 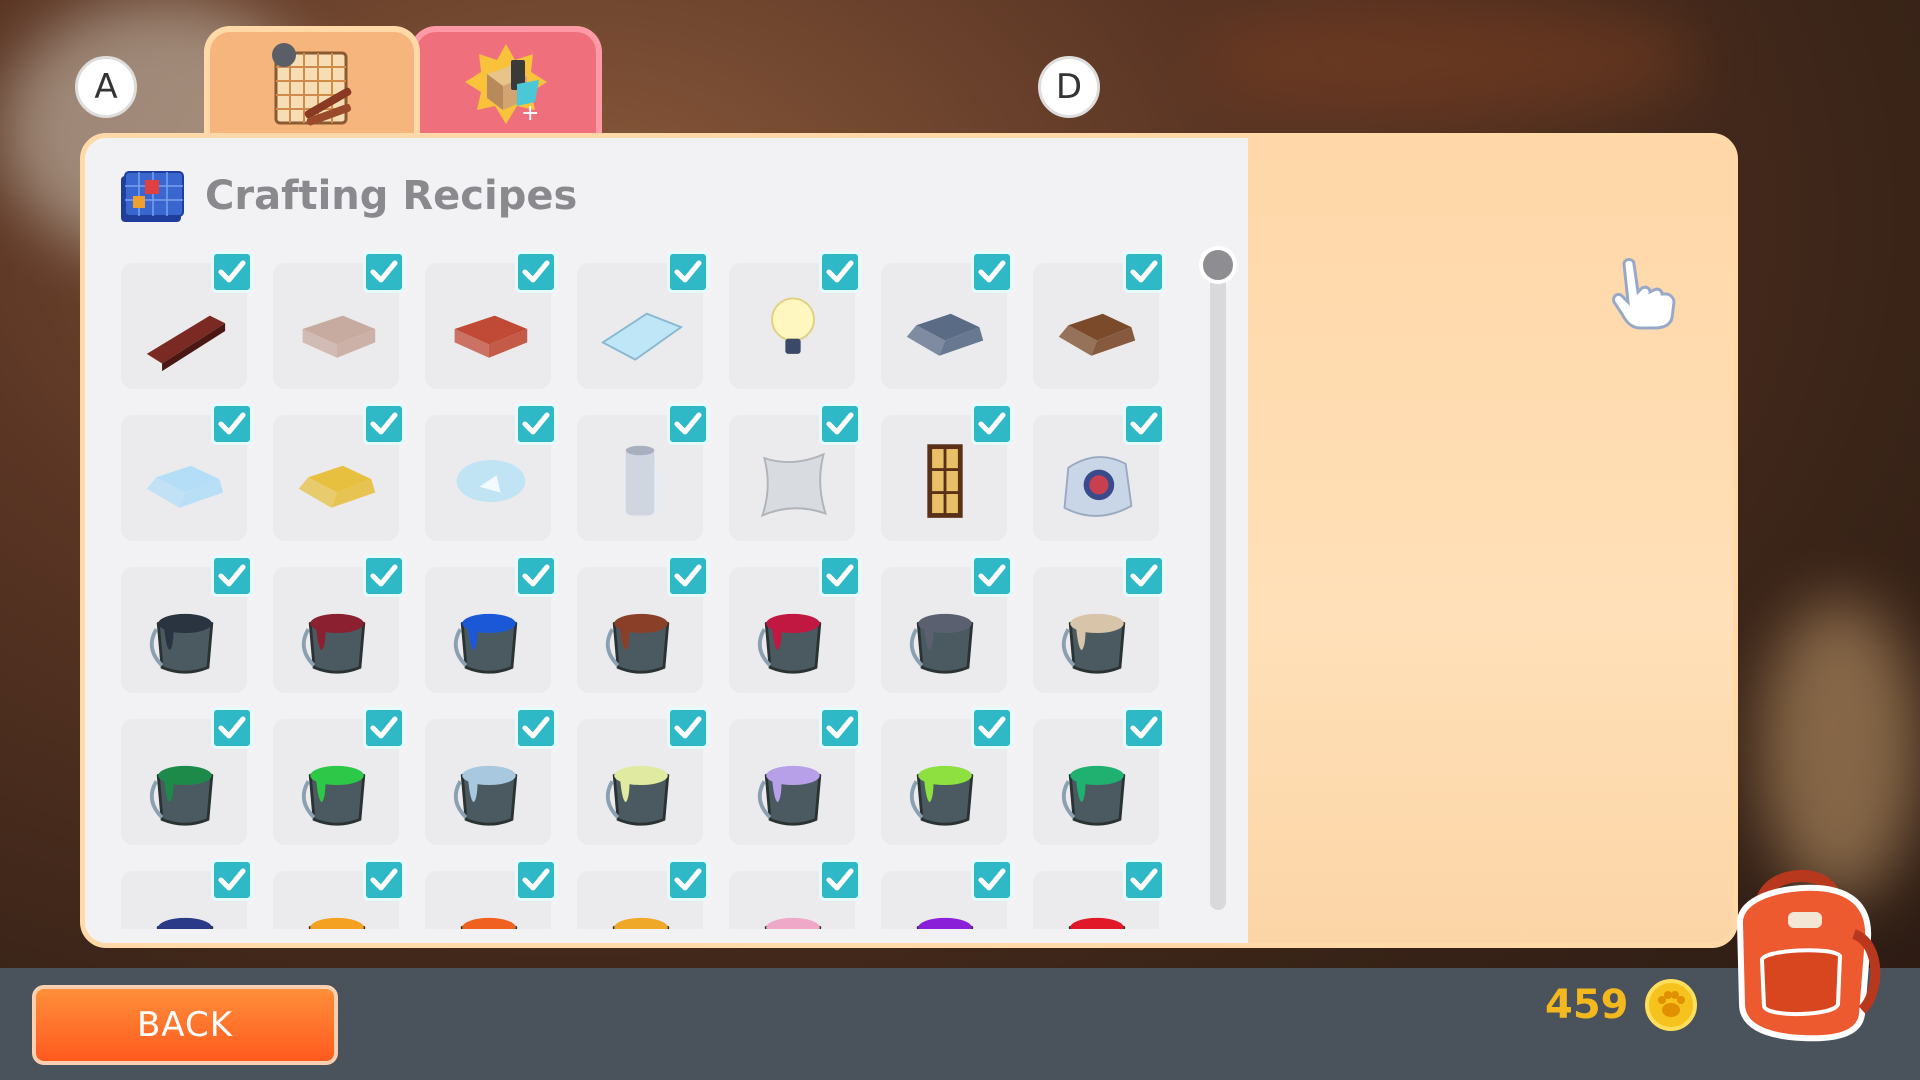 I want to click on back-button: BACK, so click(x=185, y=1025).